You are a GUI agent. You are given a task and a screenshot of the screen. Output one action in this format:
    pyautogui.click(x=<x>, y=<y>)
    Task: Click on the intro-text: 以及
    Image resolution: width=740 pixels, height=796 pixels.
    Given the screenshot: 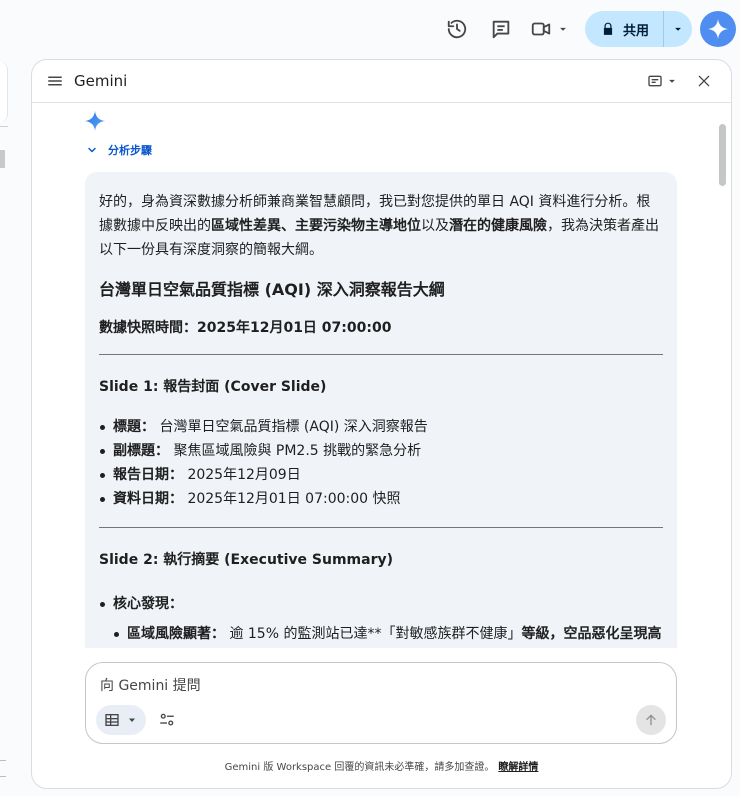 What is the action you would take?
    pyautogui.click(x=435, y=226)
    